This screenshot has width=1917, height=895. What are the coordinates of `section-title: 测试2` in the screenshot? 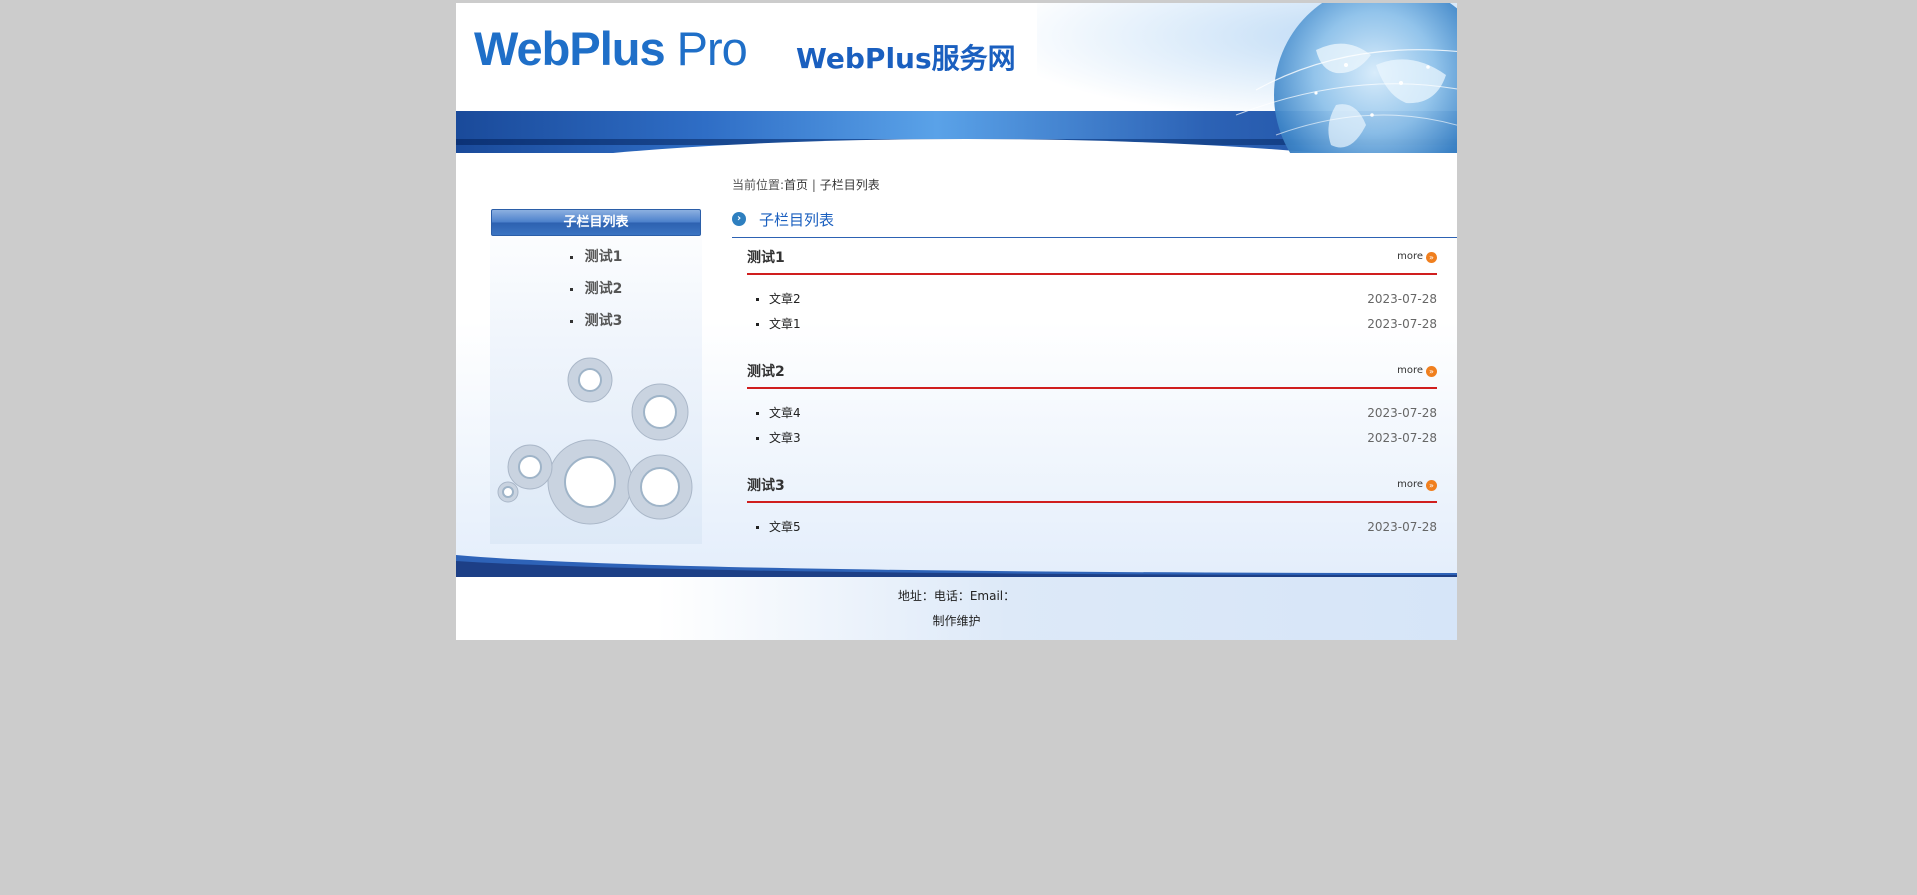 It's located at (766, 371).